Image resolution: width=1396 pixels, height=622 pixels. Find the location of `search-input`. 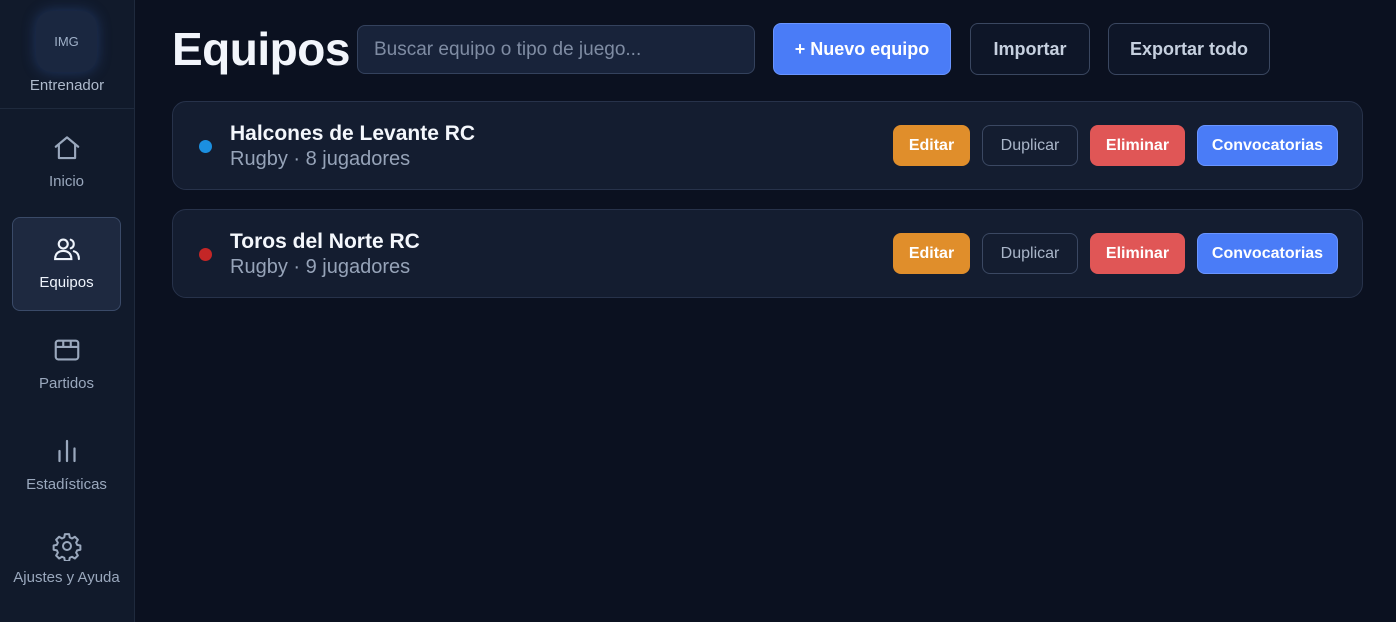

search-input is located at coordinates (556, 49).